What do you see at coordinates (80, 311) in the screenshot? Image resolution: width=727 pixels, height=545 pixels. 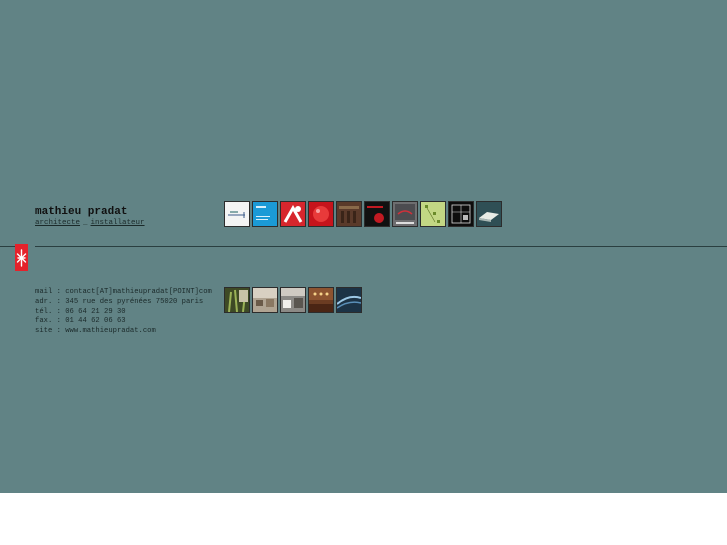 I see `contact-phone: tél. : 06 64 21 29 30` at bounding box center [80, 311].